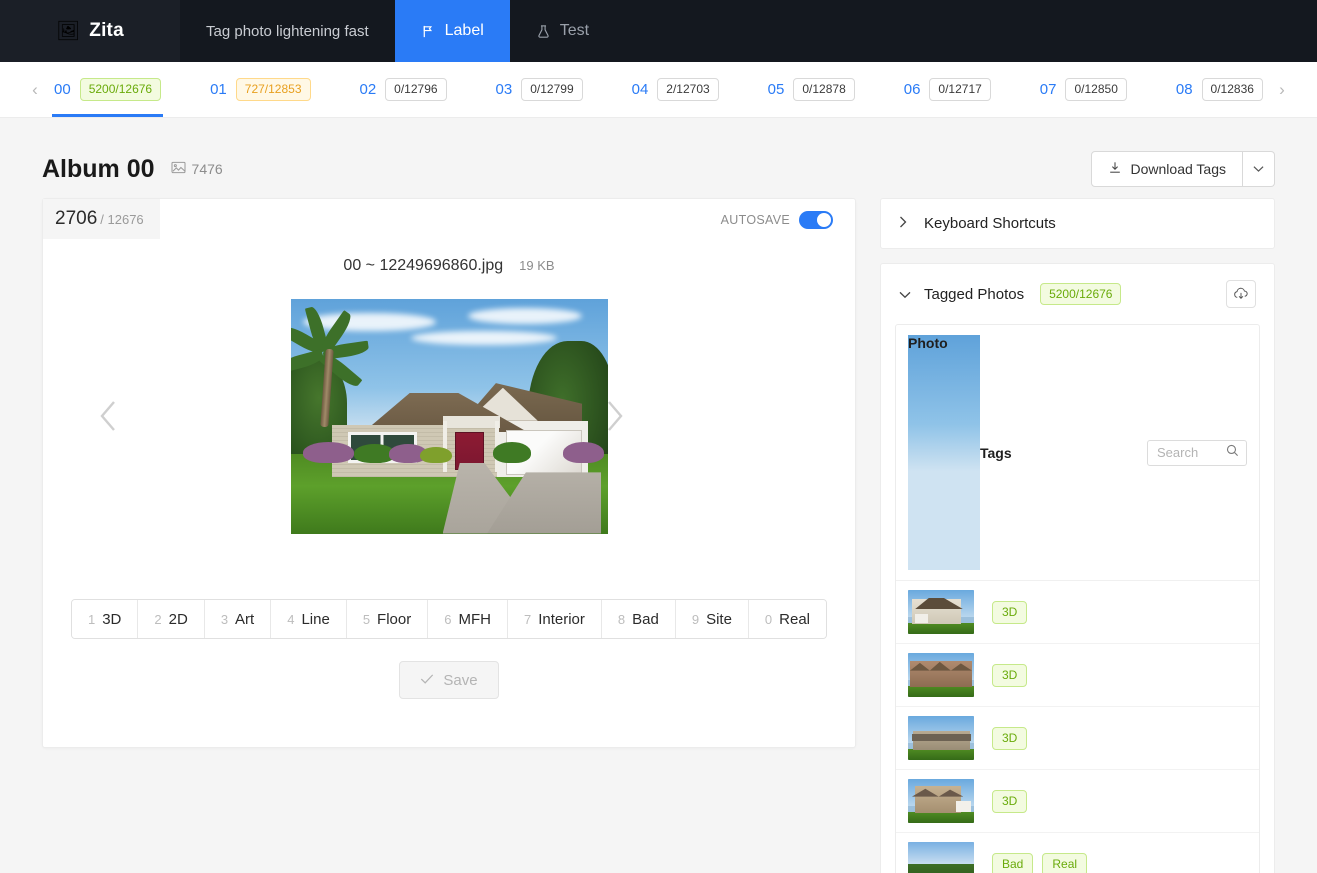 The width and height of the screenshot is (1317, 873). Describe the element at coordinates (621, 619) in the screenshot. I see `tag-key: 8` at that location.